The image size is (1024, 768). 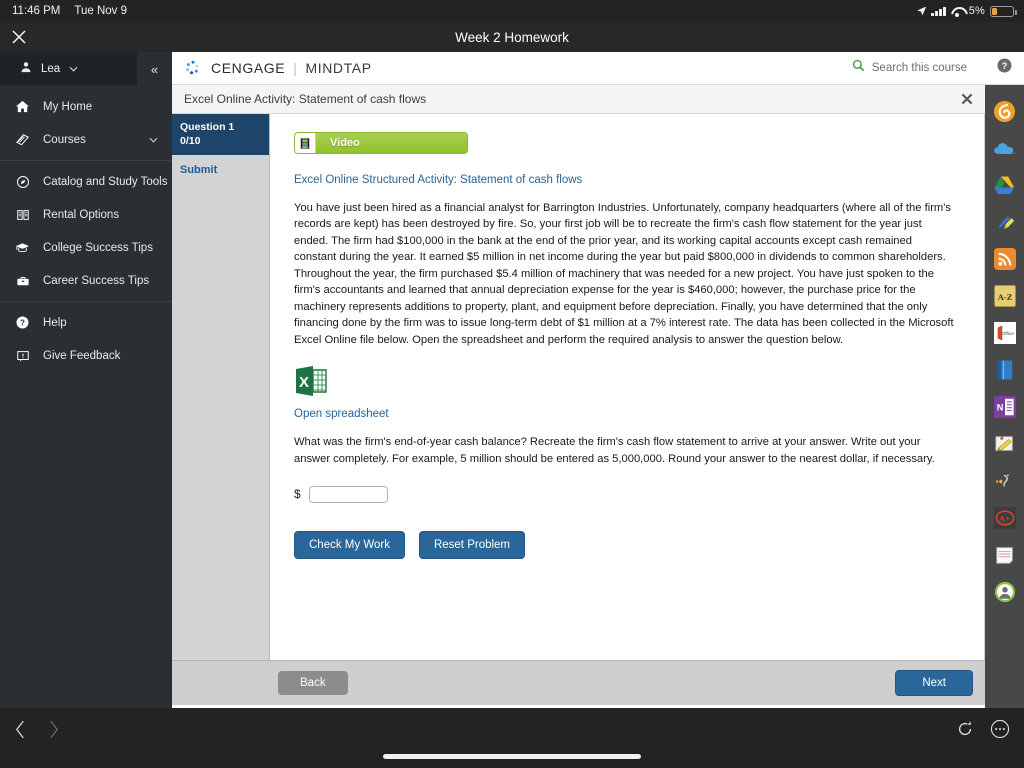 What do you see at coordinates (64, 139) in the screenshot?
I see `sidebar-item-label: Courses` at bounding box center [64, 139].